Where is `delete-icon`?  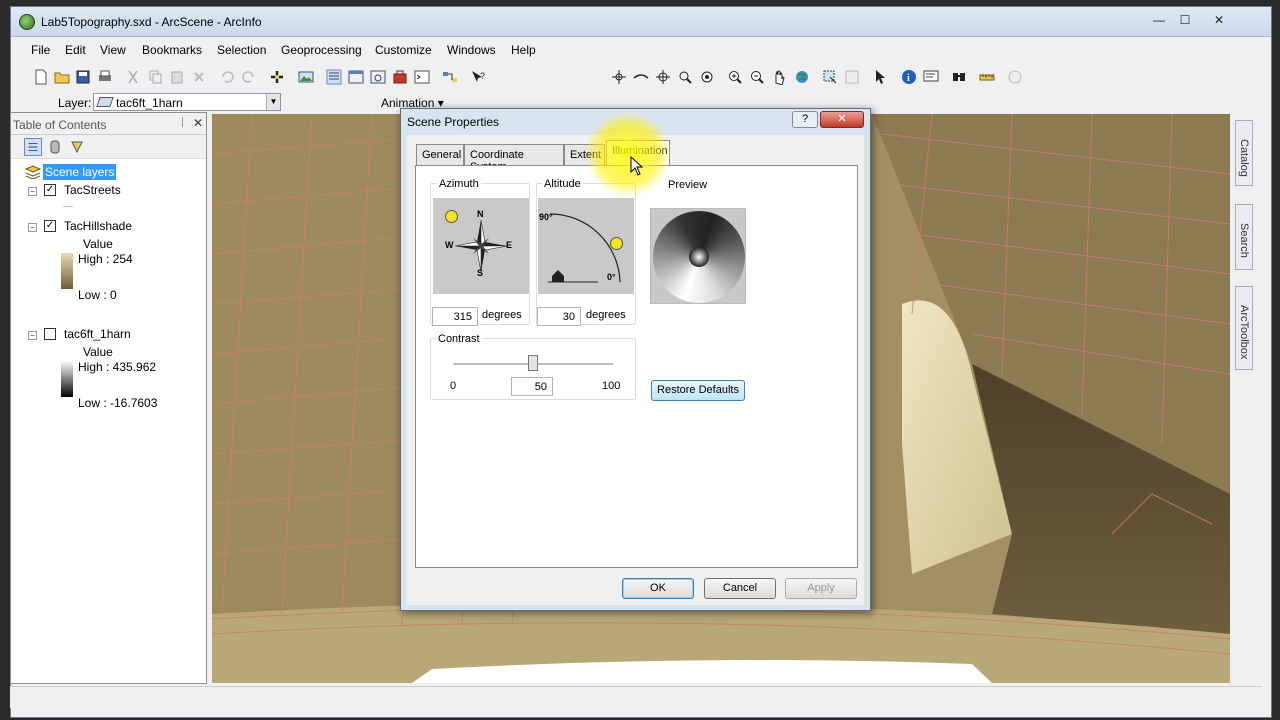 delete-icon is located at coordinates (199, 77).